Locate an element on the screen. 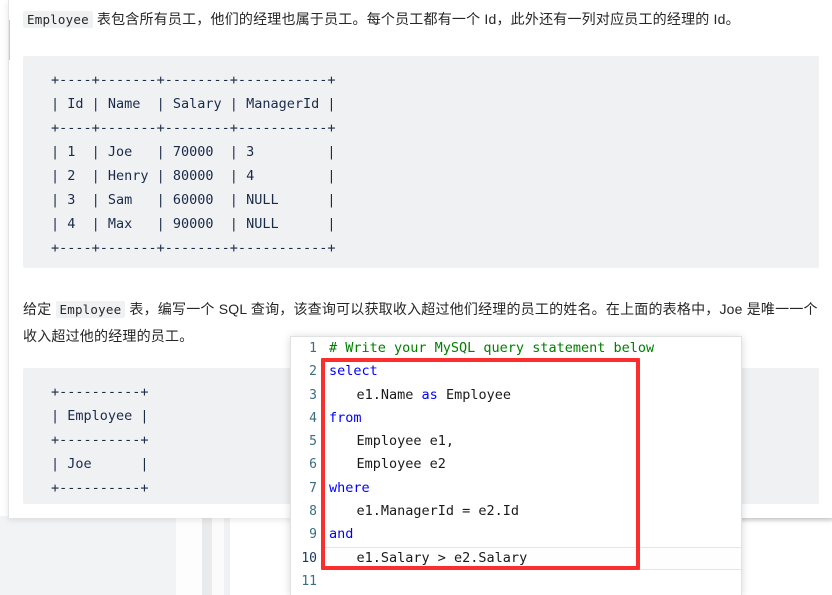  line-number-5: 5 is located at coordinates (313, 442).